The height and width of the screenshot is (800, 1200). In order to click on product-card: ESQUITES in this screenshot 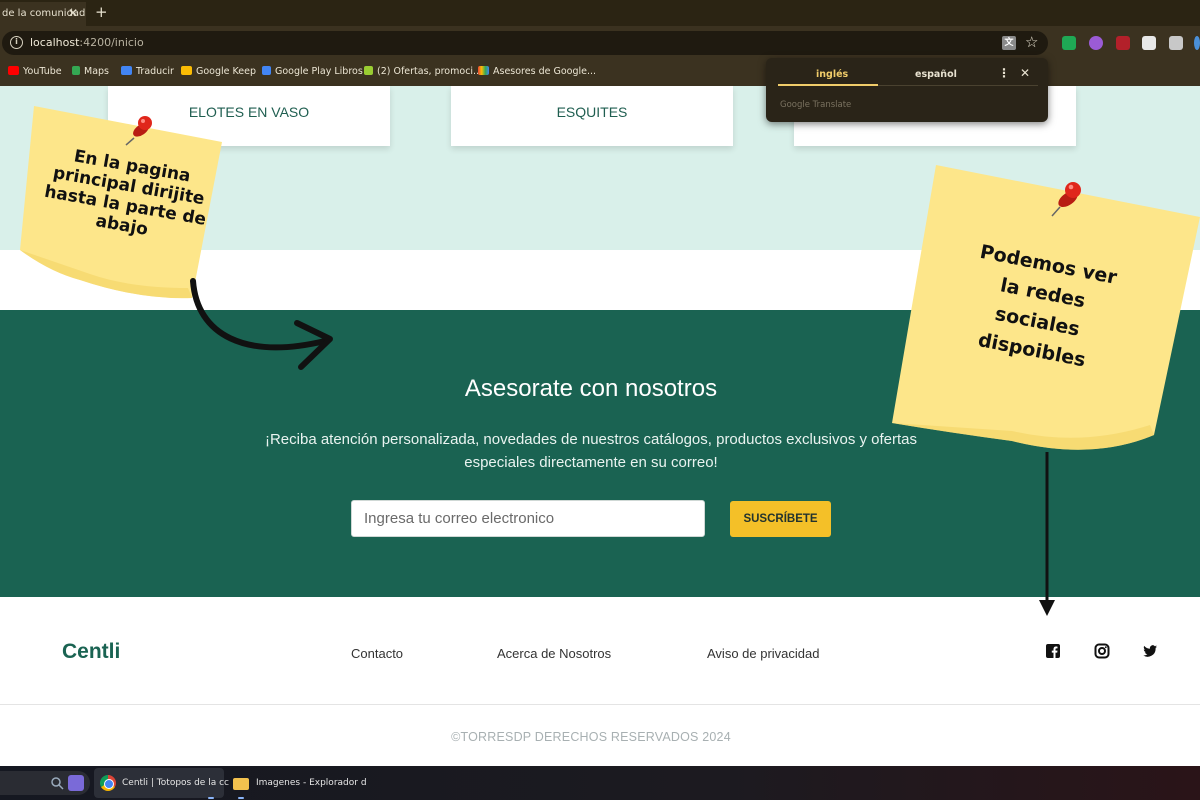, I will do `click(592, 116)`.